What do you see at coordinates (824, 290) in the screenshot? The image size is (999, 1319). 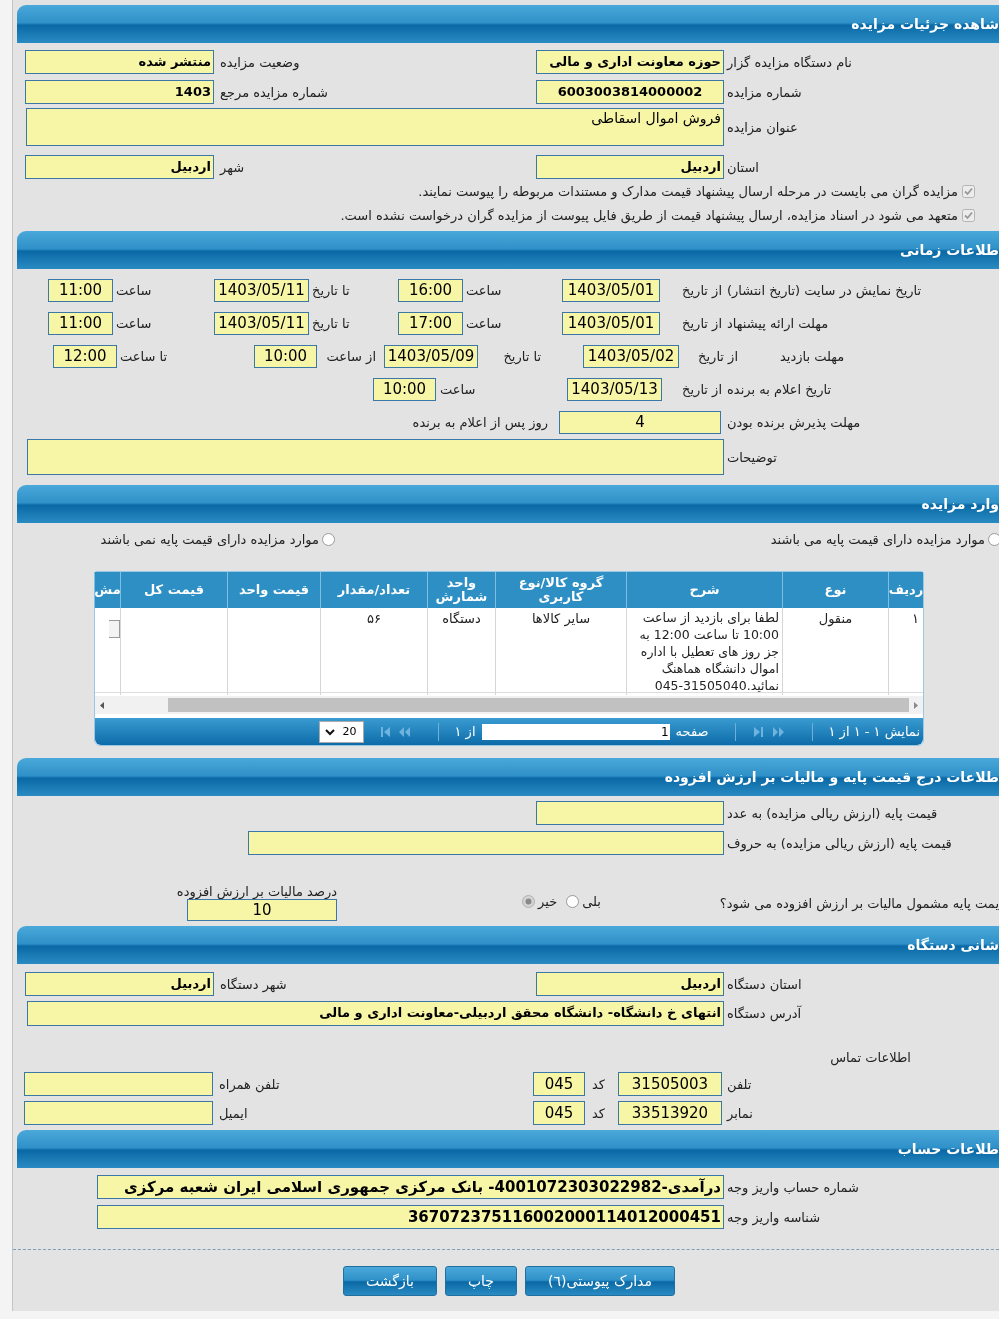 I see `field-label: تاریخ نمایش در سایت (تاریخ انتشار)` at bounding box center [824, 290].